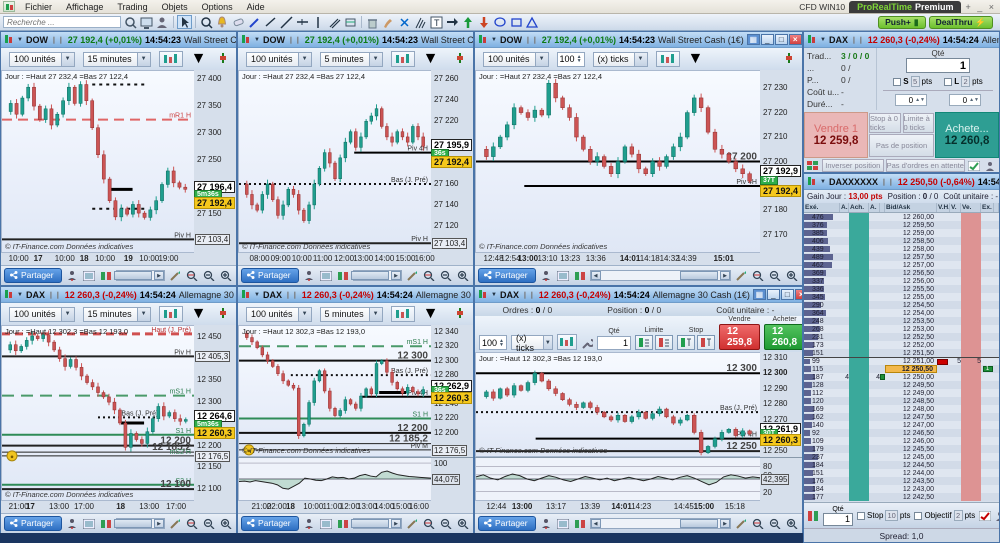 Image resolution: width=1000 pixels, height=543 pixels. What do you see at coordinates (853, 165) in the screenshot?
I see `reverse-position-button: Inverser position` at bounding box center [853, 165].